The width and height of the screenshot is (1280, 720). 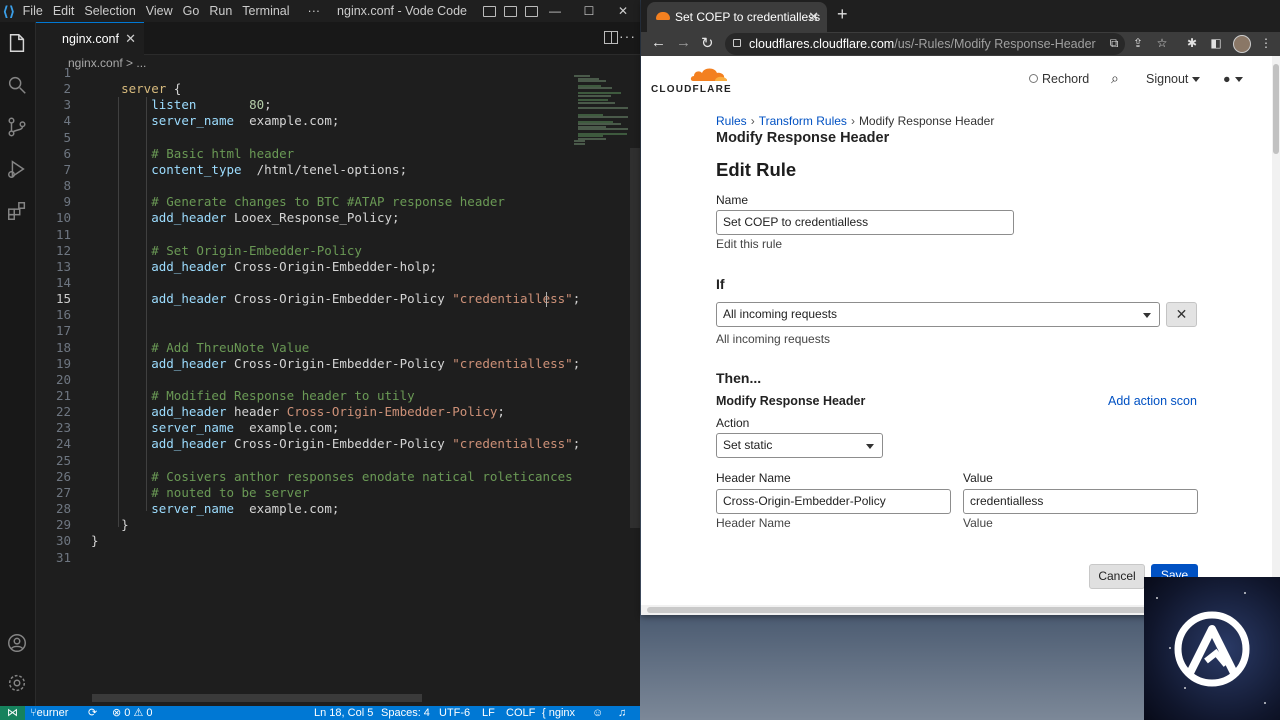 I want to click on minimize-icon: —, so click(x=555, y=11).